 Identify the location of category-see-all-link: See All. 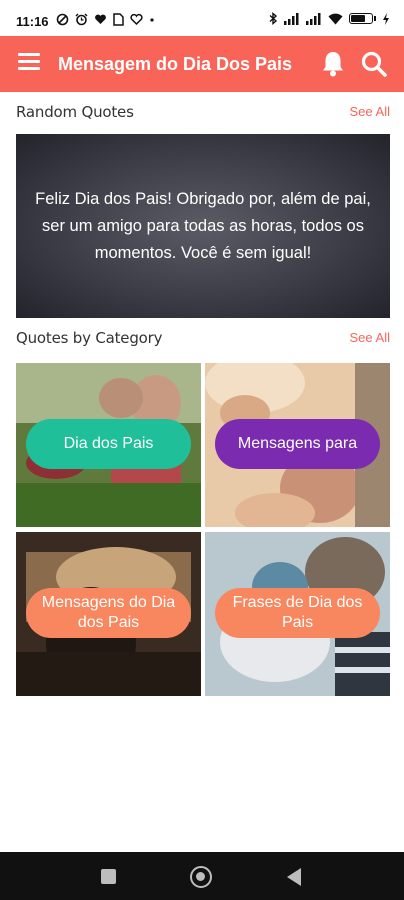
(370, 337).